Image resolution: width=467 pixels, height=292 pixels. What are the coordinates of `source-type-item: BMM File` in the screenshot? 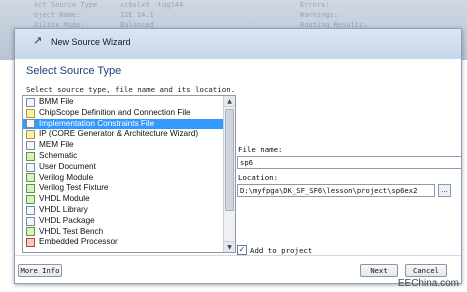 It's located at (123, 102).